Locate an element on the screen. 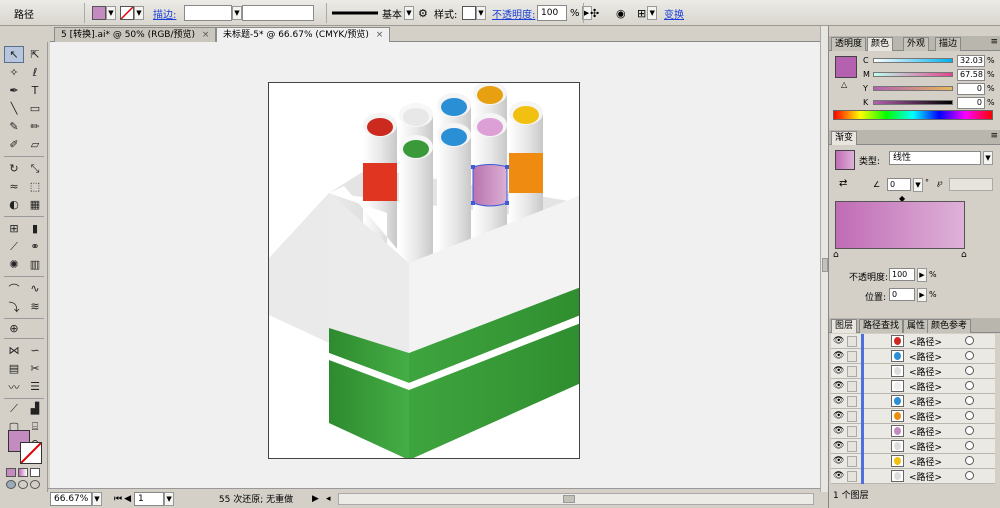  prev-page-icon: ◀ is located at coordinates (127, 499).